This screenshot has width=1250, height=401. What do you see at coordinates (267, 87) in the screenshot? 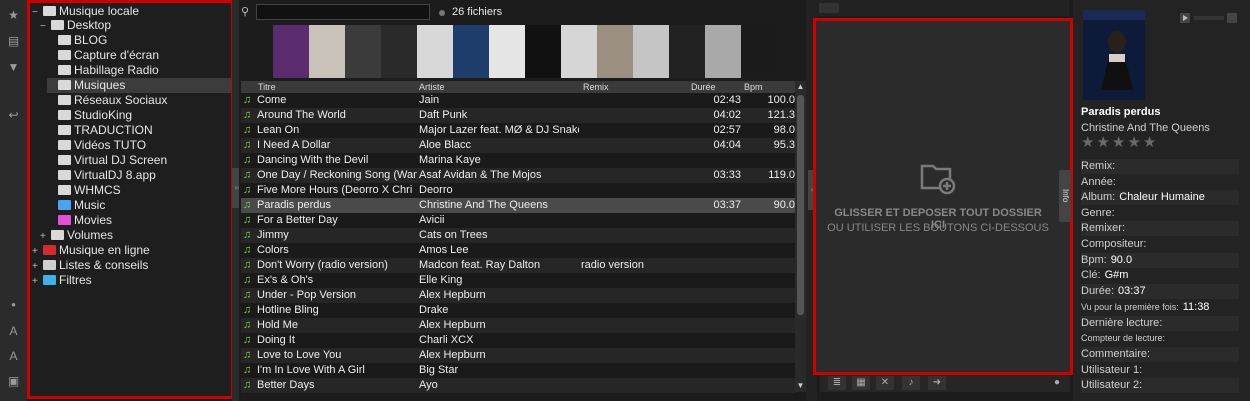
I see `column-title: Titre` at bounding box center [267, 87].